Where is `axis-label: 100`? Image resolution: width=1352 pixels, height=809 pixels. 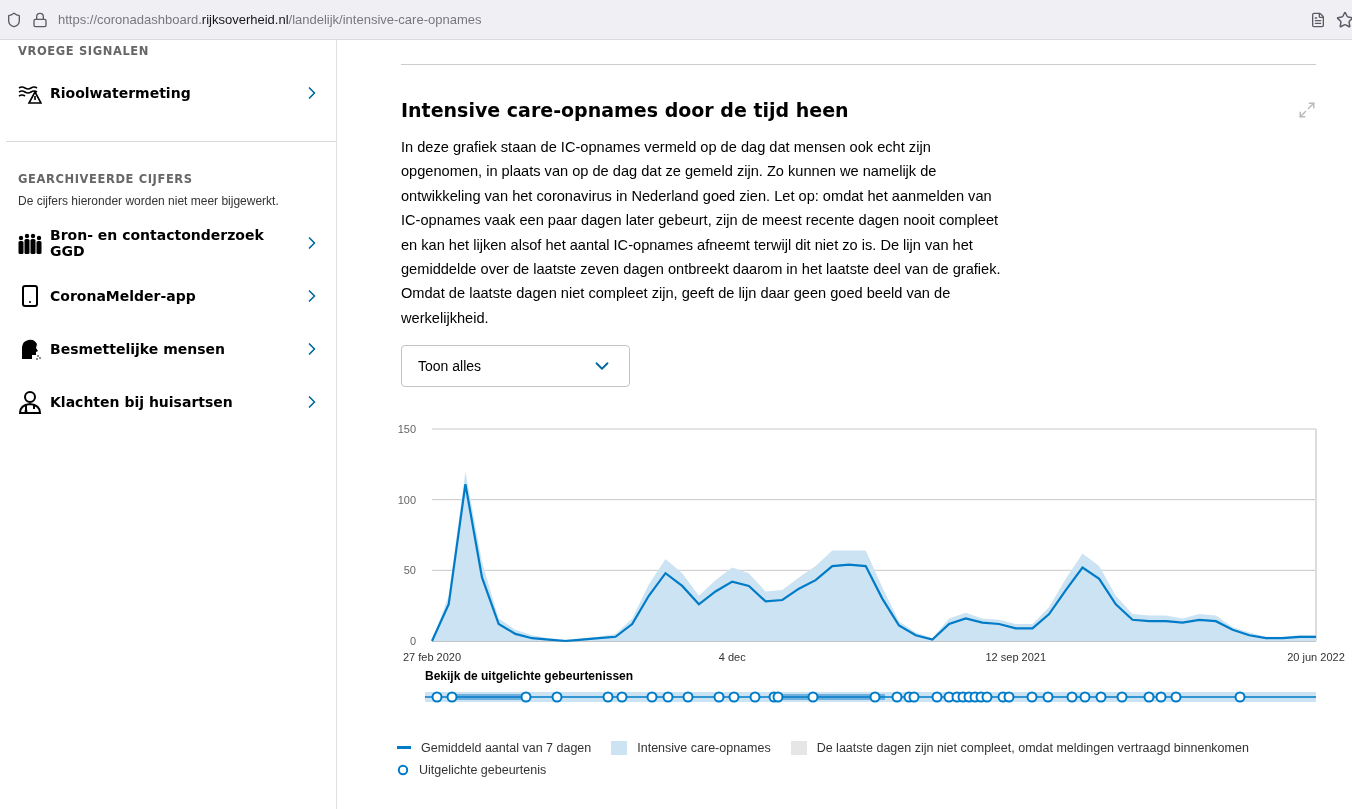 axis-label: 100 is located at coordinates (406, 499).